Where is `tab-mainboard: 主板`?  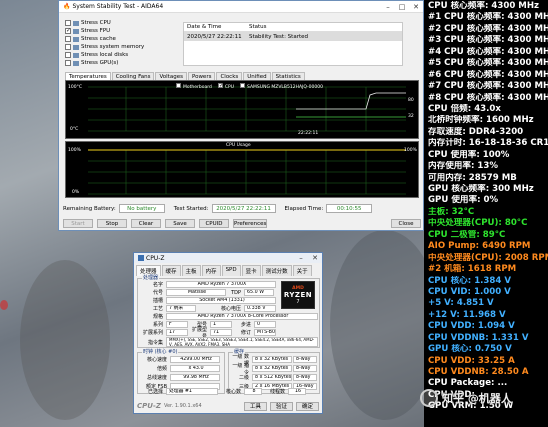
tab-mainboard: 主板 is located at coordinates (191, 270).